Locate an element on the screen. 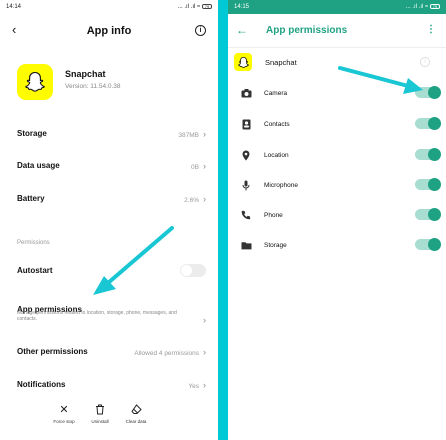  bottom-action-bar: ✕ Force stop Uninstall Clear data is located at coordinates (100, 414).